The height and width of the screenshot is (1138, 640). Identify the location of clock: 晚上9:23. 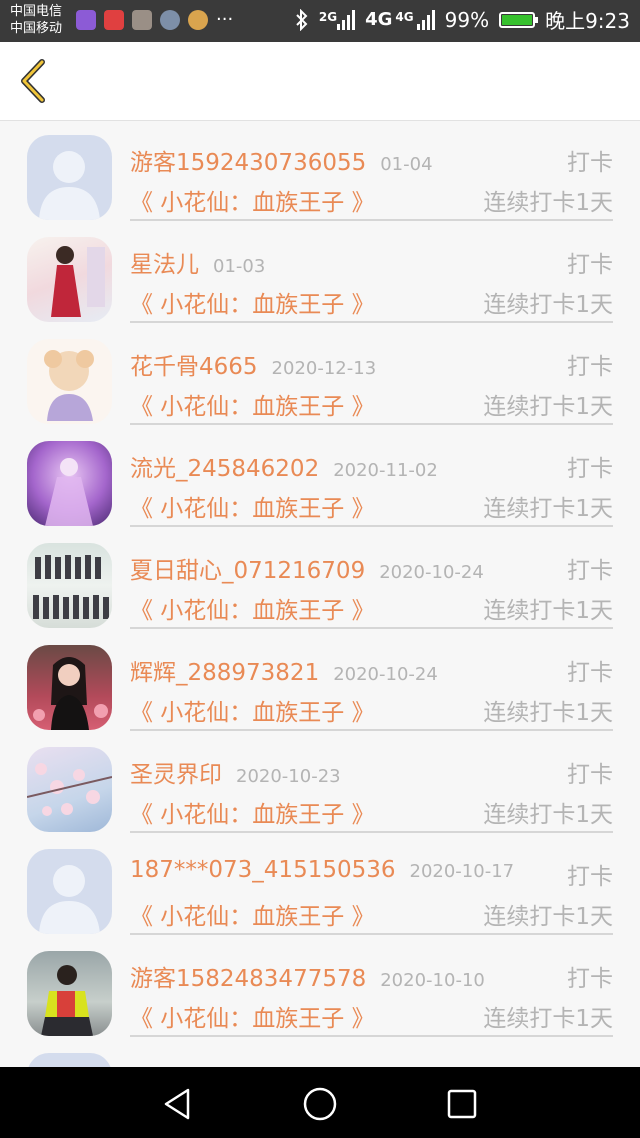
(587, 21).